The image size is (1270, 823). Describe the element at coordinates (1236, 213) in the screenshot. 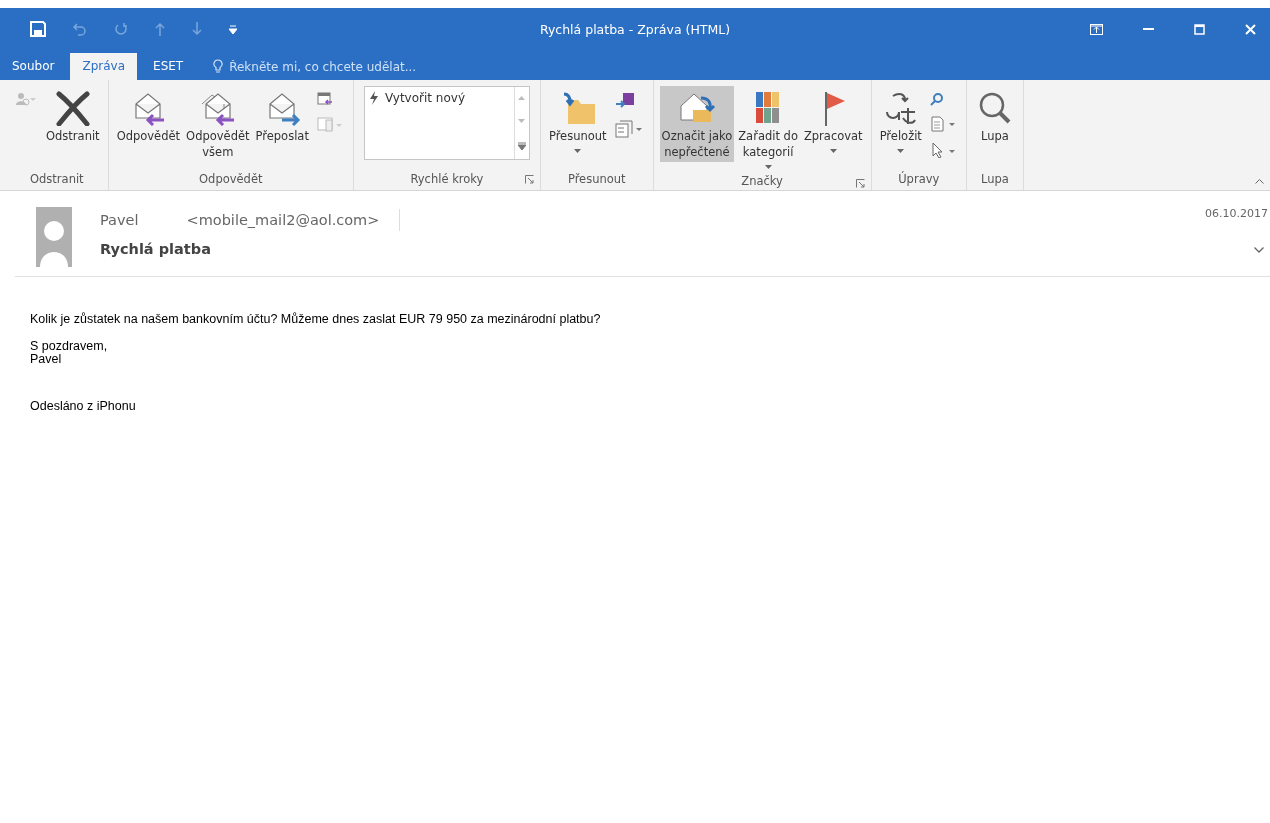

I see `message-date: 06.10.2017` at that location.